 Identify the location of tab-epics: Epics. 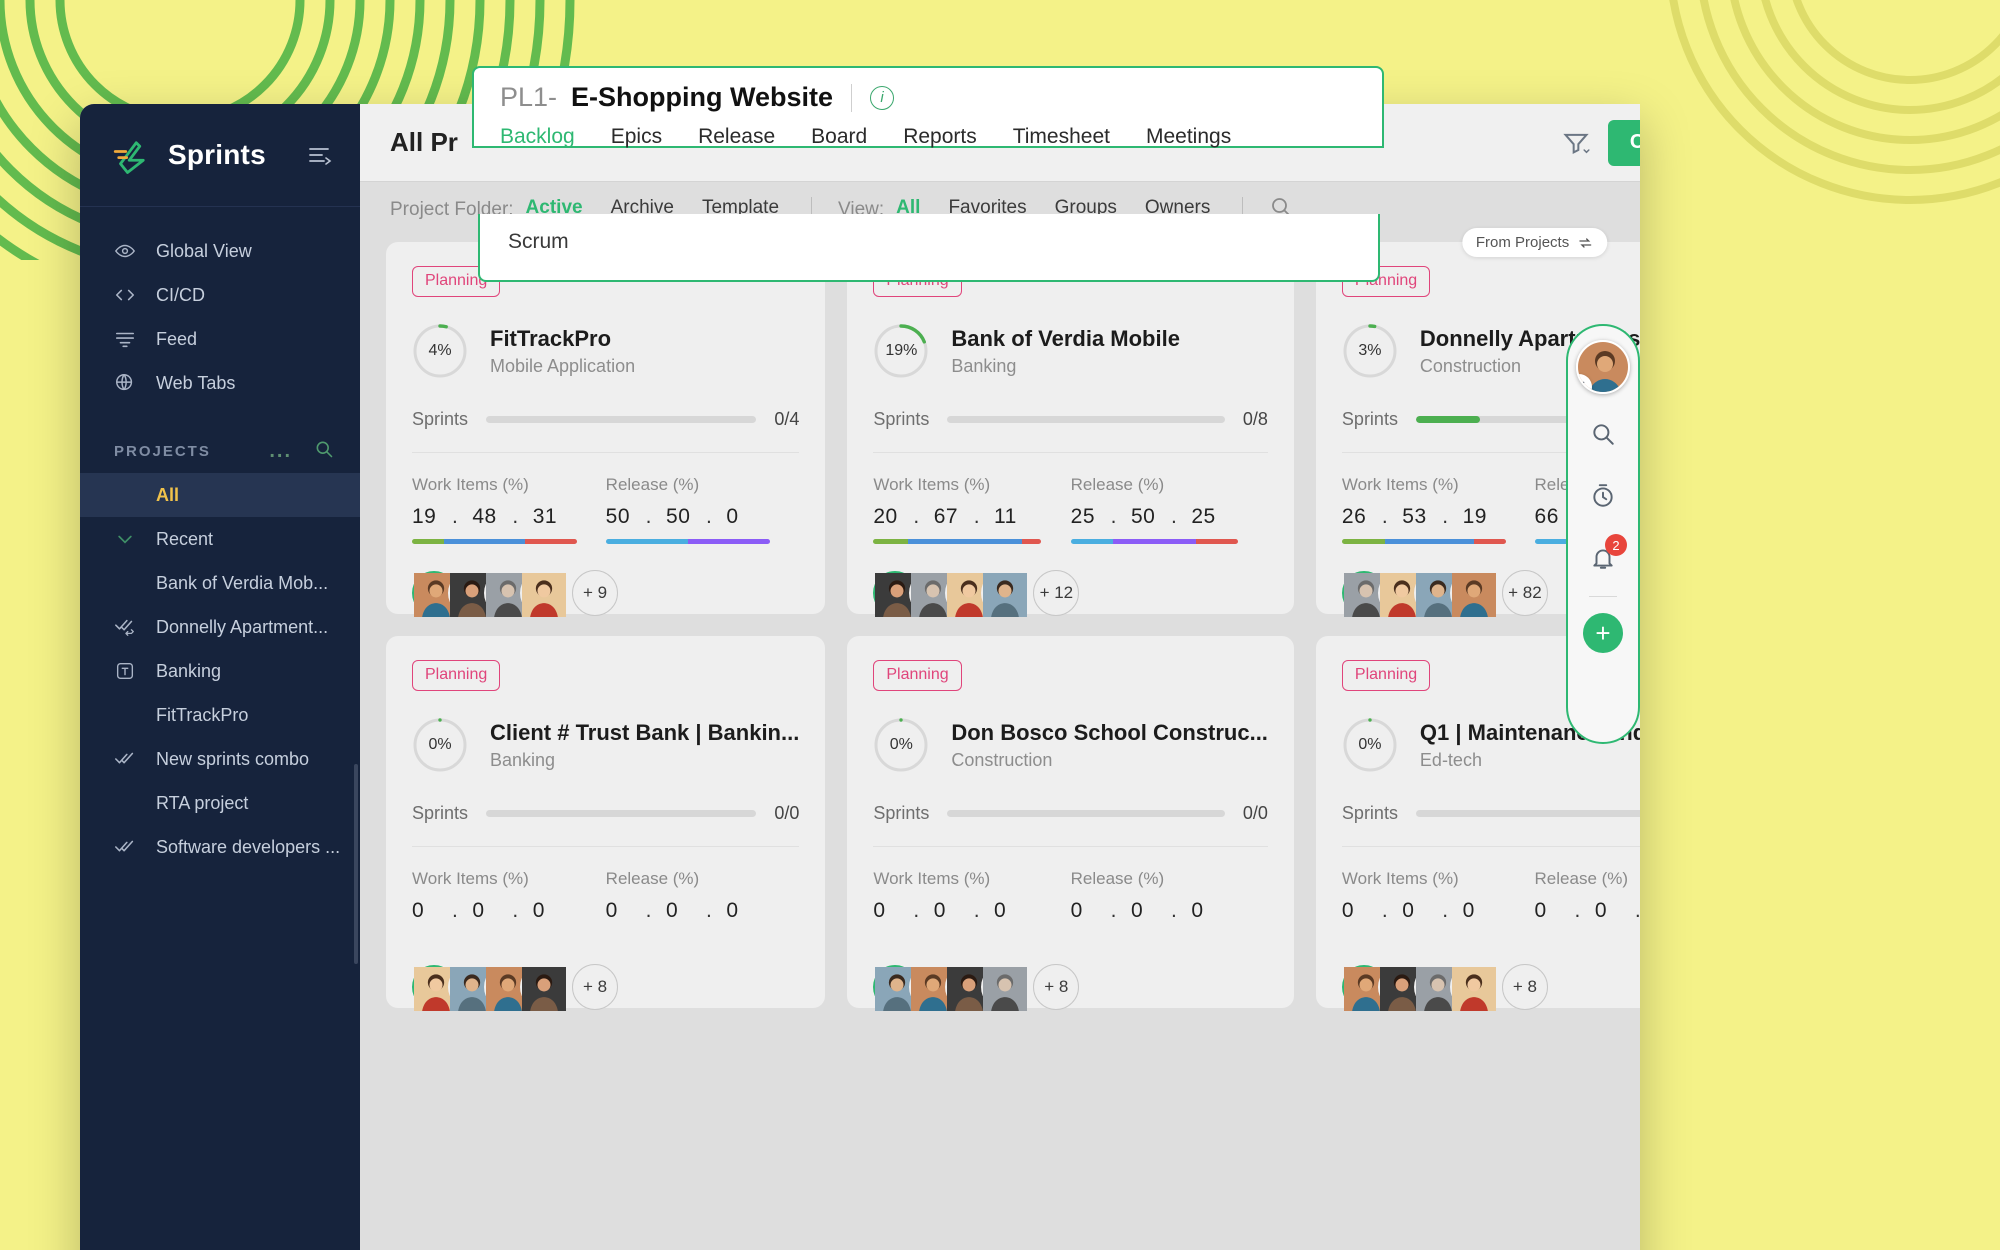
(636, 140).